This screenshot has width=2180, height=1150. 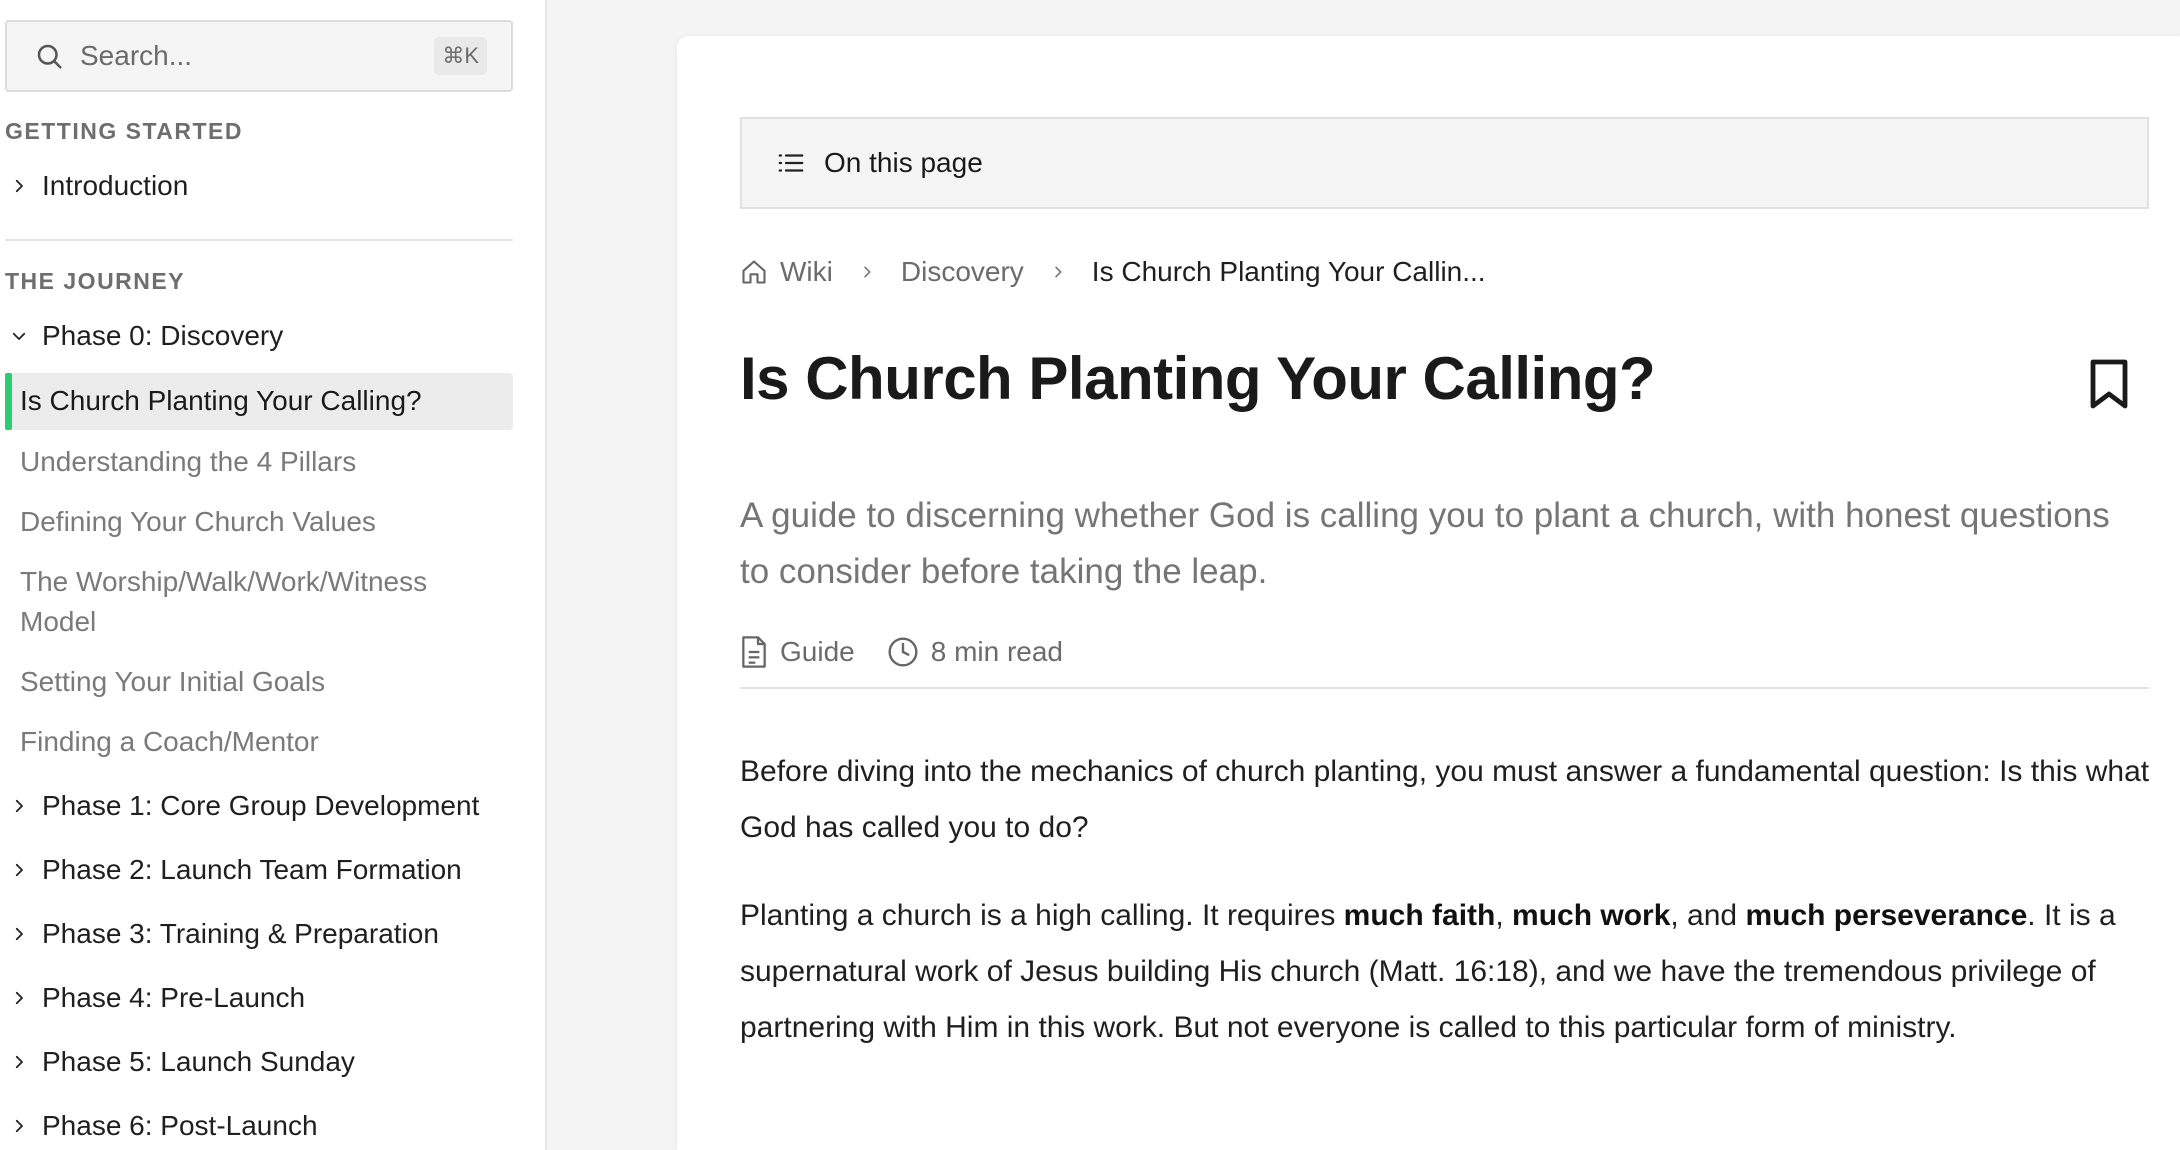 What do you see at coordinates (180, 1125) in the screenshot?
I see `sidebar-item-label: Phase 6: Post-Launch` at bounding box center [180, 1125].